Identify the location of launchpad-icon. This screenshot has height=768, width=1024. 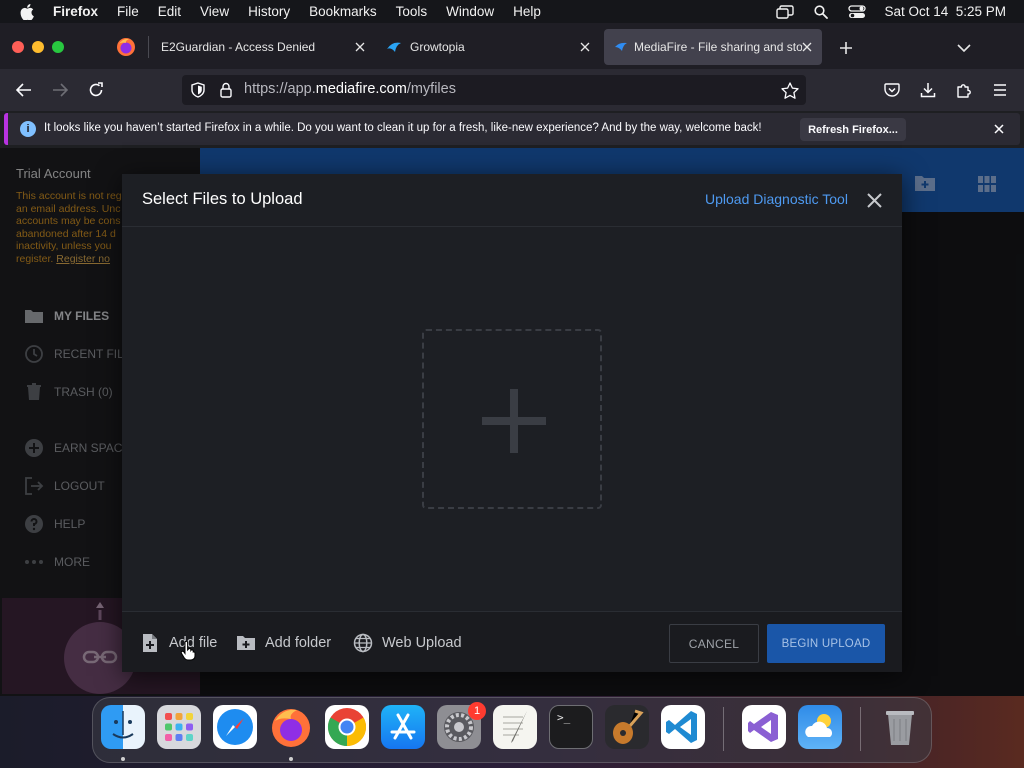
(179, 727).